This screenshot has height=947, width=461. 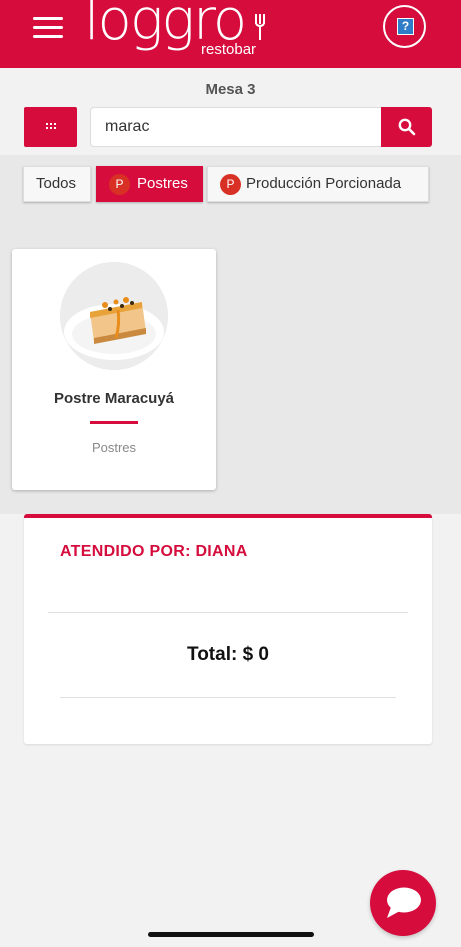 I want to click on category-tab-todos: Todos, so click(x=57, y=184).